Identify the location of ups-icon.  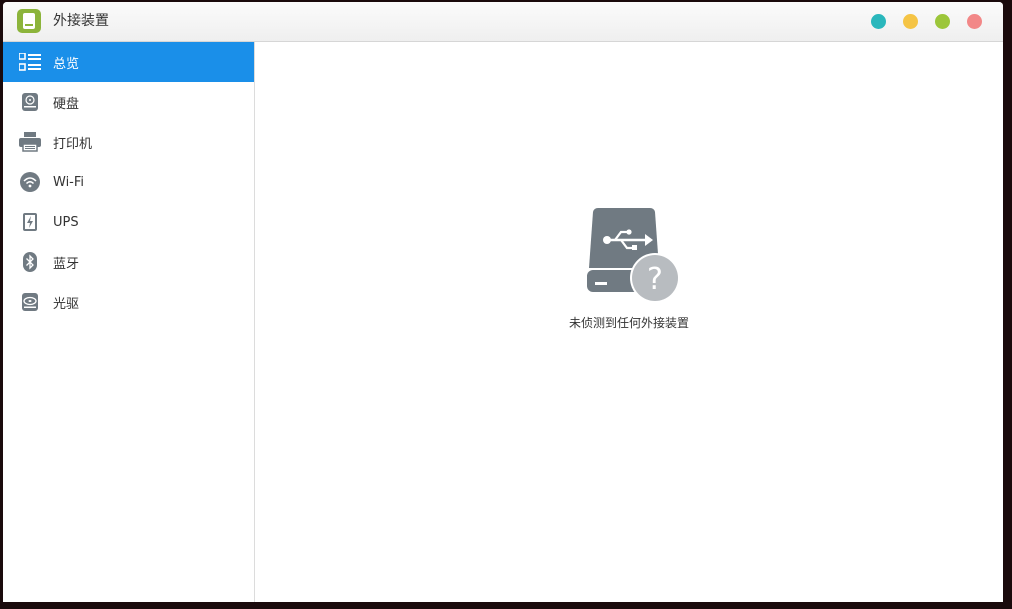
(30, 222).